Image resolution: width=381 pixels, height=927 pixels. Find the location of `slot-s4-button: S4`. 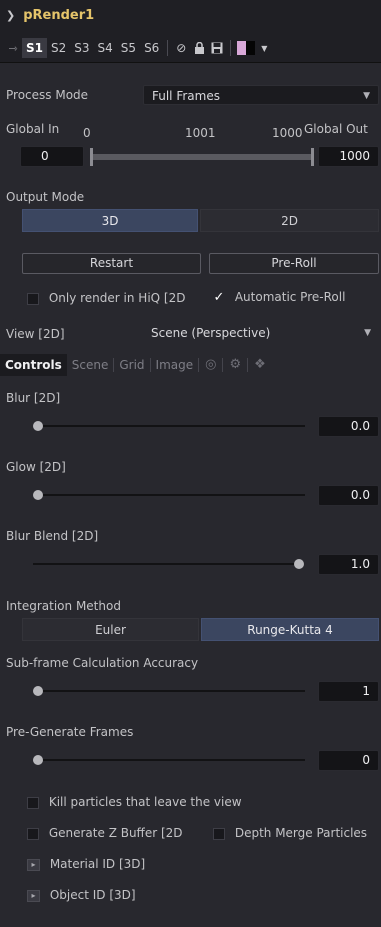

slot-s4-button: S4 is located at coordinates (105, 48).